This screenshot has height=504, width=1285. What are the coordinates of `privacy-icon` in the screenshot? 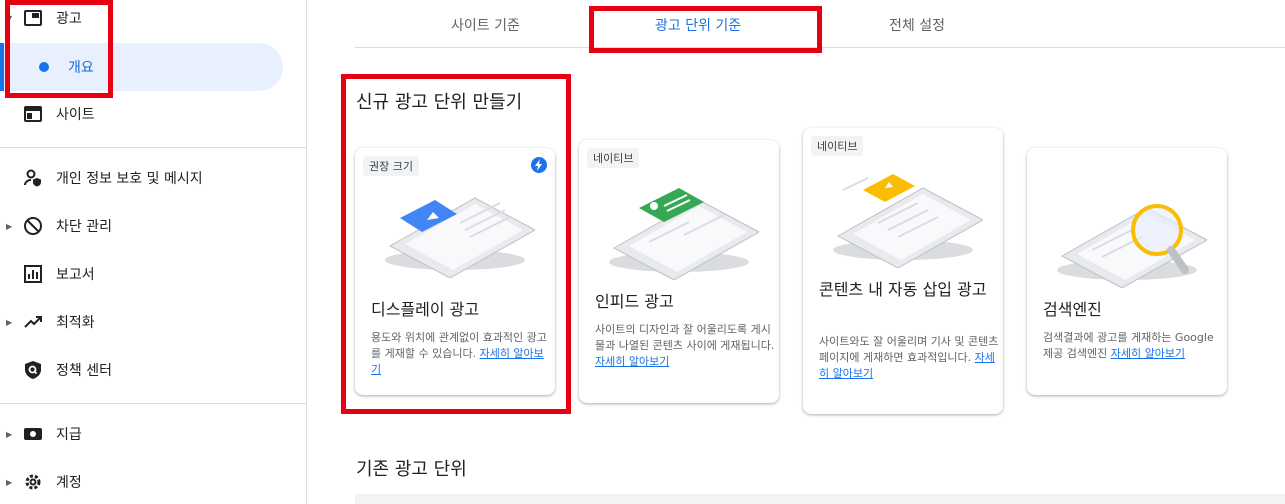 It's located at (33, 178).